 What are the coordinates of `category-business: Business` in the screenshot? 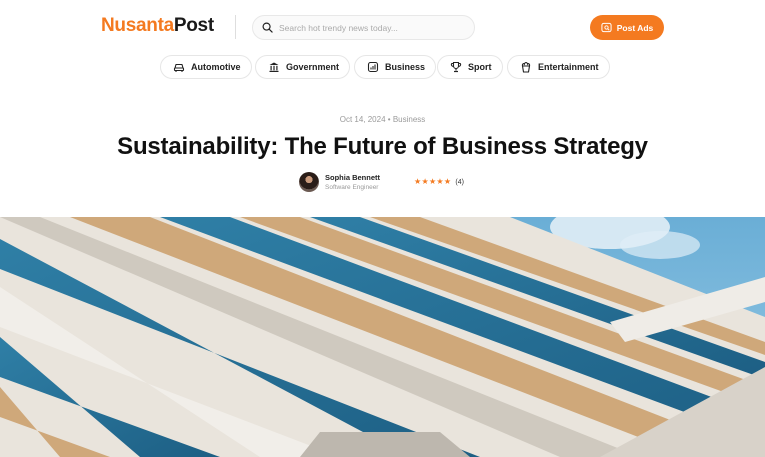 It's located at (395, 67).